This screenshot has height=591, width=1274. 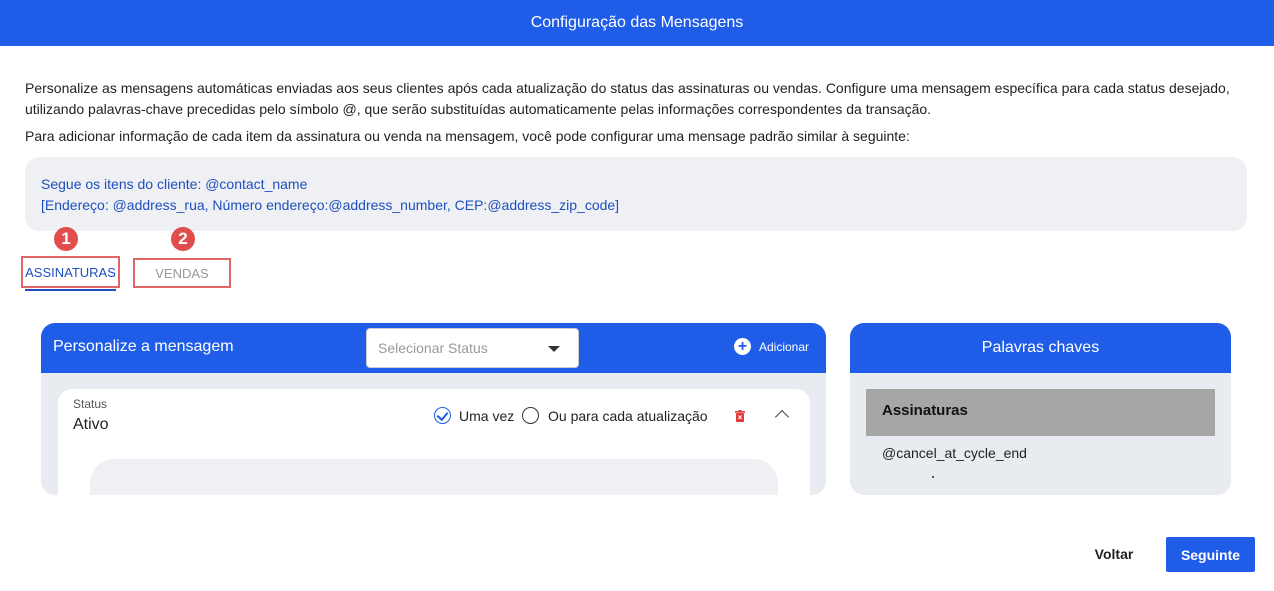 What do you see at coordinates (1040, 348) in the screenshot?
I see `keywords-panel-title: Palavras chaves` at bounding box center [1040, 348].